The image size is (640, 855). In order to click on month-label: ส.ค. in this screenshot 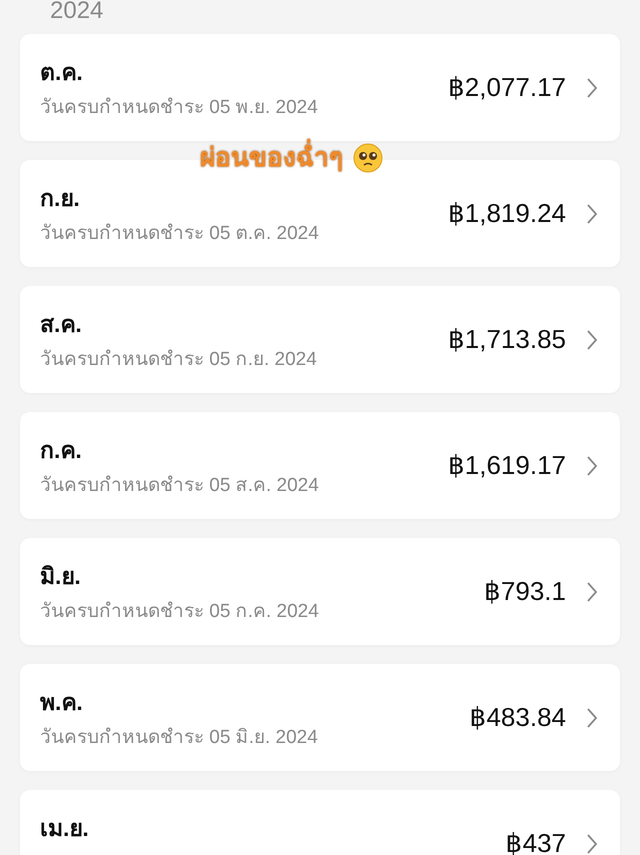, I will do `click(61, 324)`.